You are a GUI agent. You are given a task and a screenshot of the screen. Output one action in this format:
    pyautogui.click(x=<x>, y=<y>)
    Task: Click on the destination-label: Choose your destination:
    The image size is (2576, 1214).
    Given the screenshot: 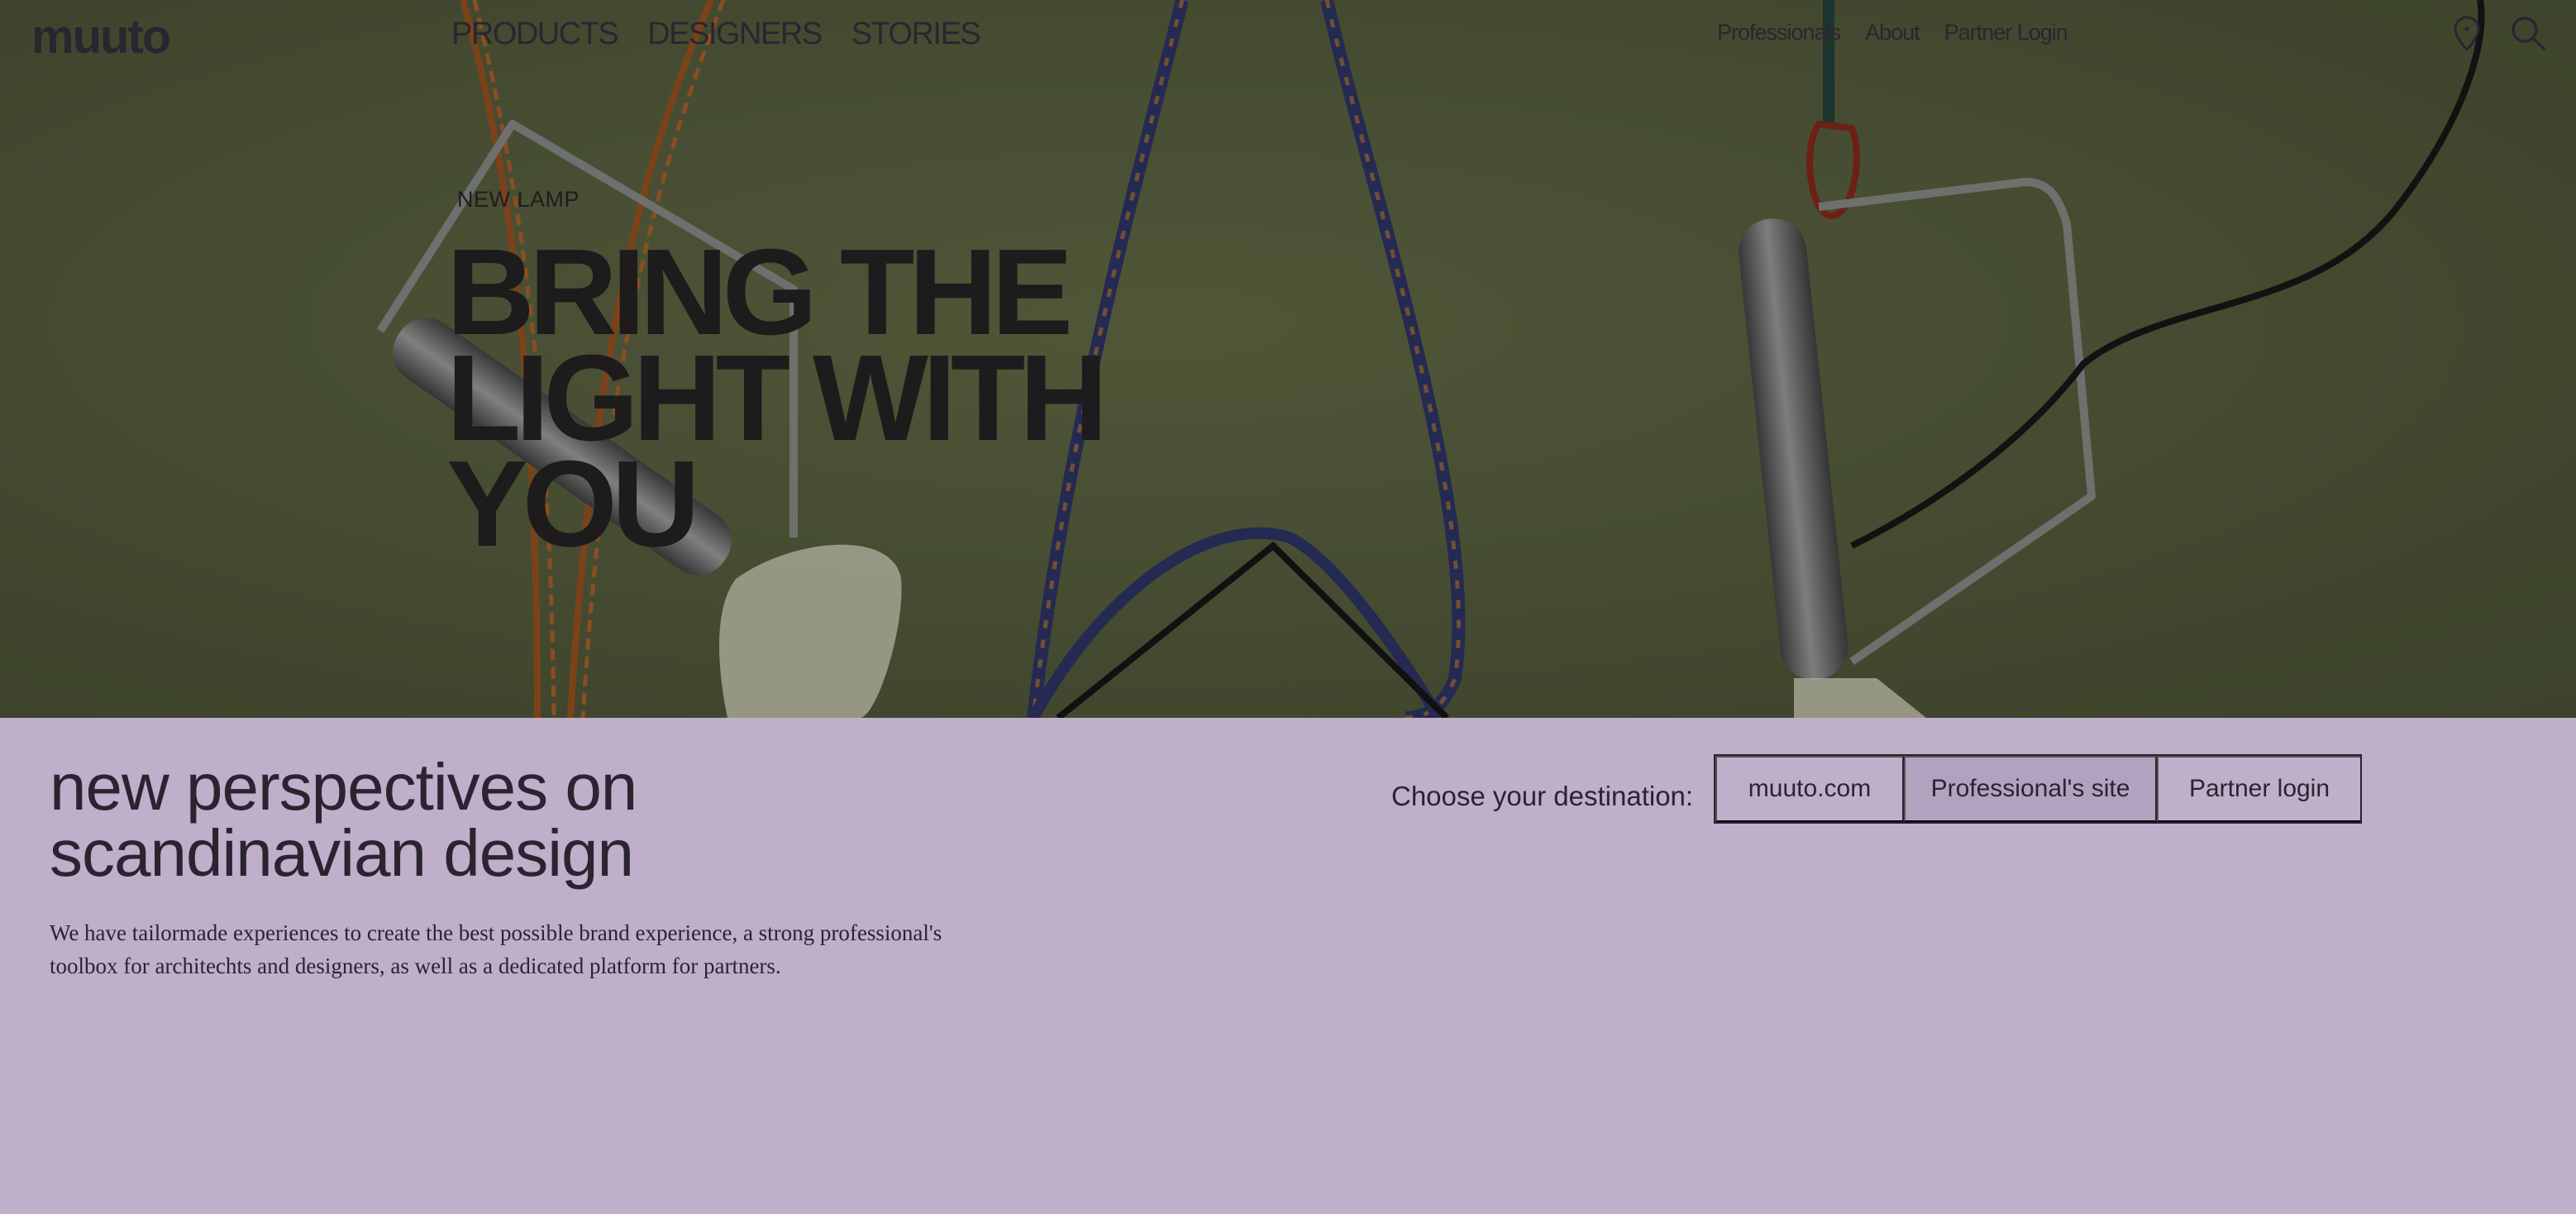 What is the action you would take?
    pyautogui.click(x=1542, y=796)
    